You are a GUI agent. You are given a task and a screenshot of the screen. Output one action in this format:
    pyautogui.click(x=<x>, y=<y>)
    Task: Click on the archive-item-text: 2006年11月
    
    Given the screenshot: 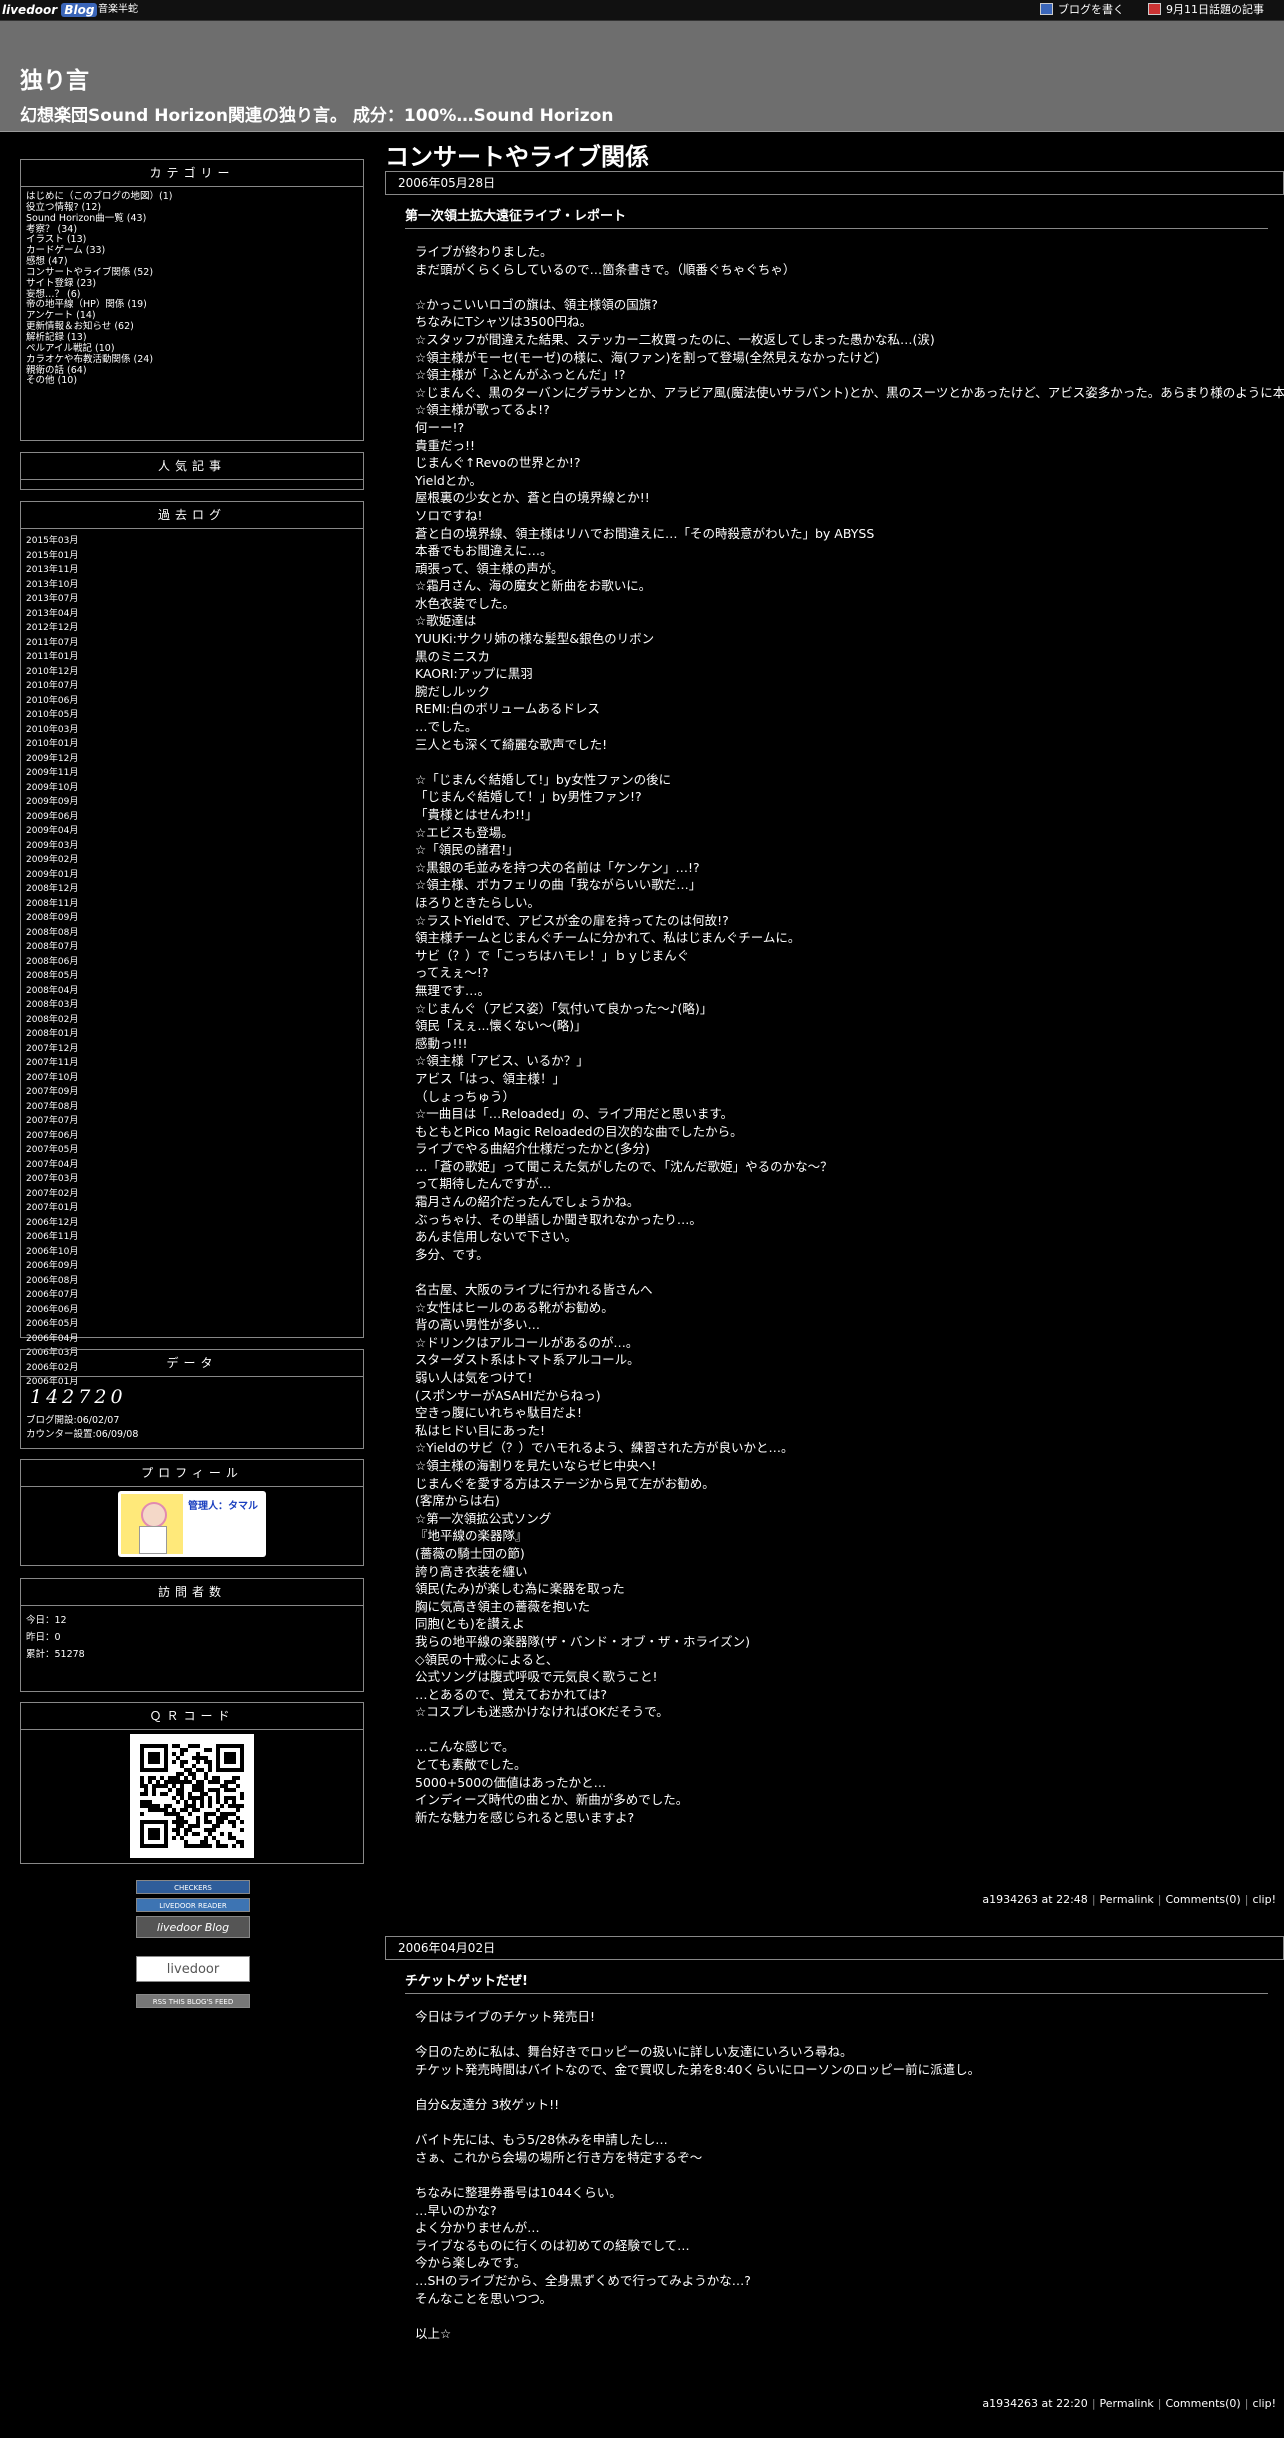 What is the action you would take?
    pyautogui.click(x=52, y=1237)
    